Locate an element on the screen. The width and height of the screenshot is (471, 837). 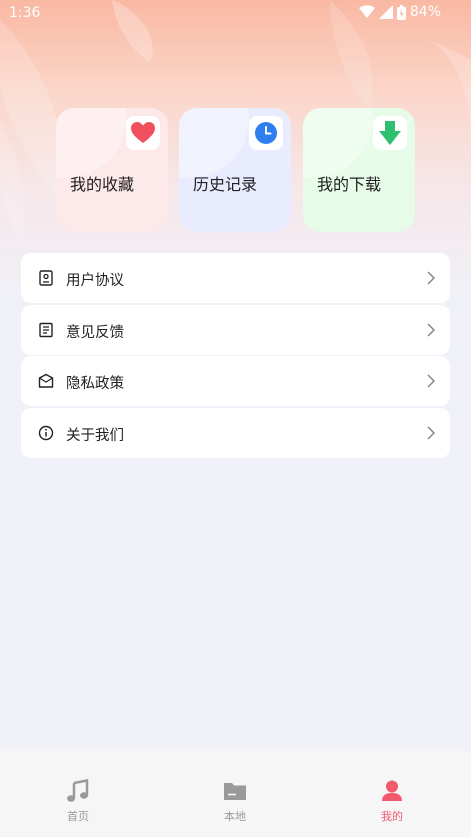
favorites-icon-box is located at coordinates (143, 133).